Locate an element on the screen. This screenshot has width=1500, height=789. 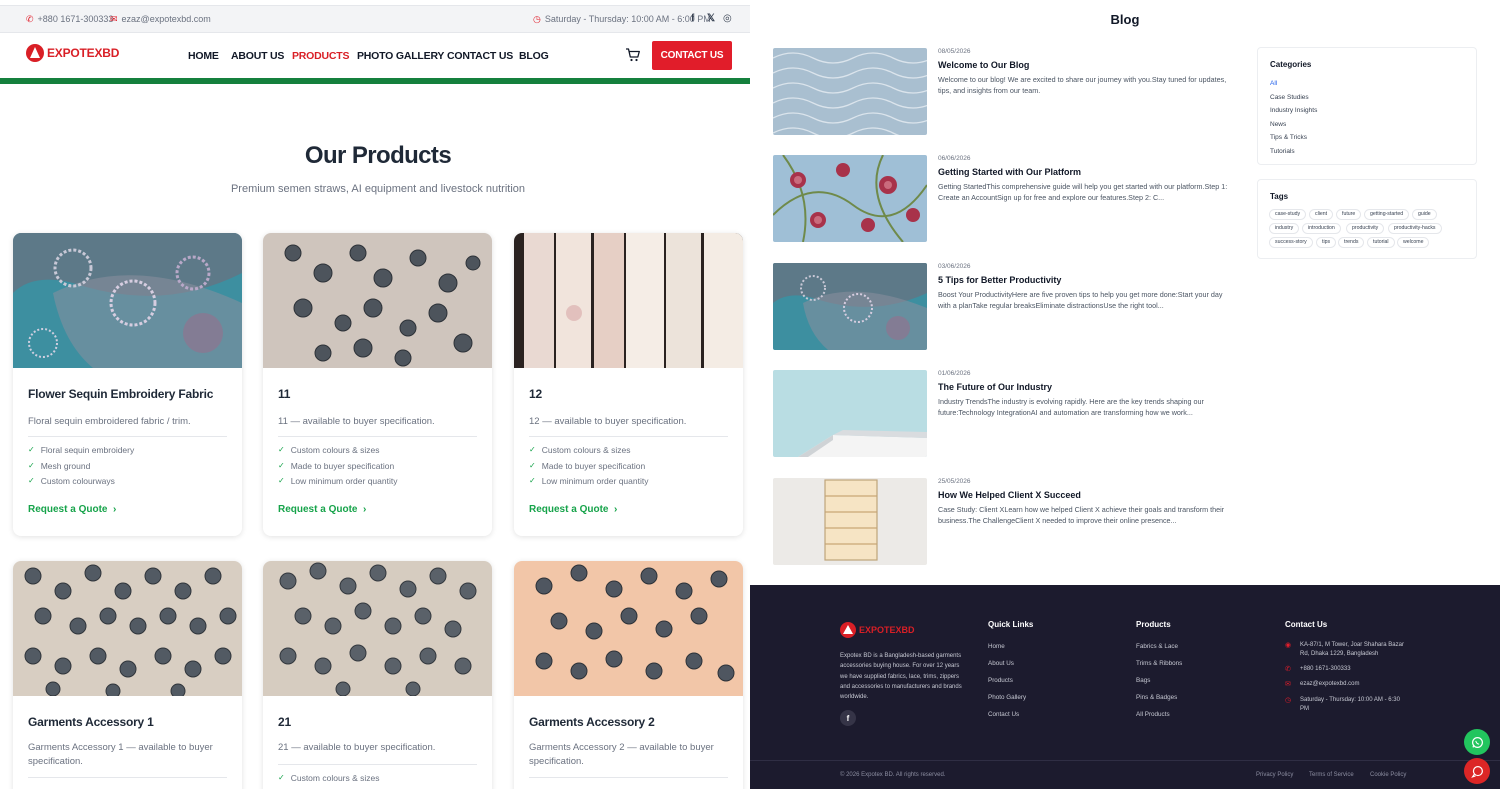
category-industry-insights: Industry Insights is located at coordinates (1293, 110).